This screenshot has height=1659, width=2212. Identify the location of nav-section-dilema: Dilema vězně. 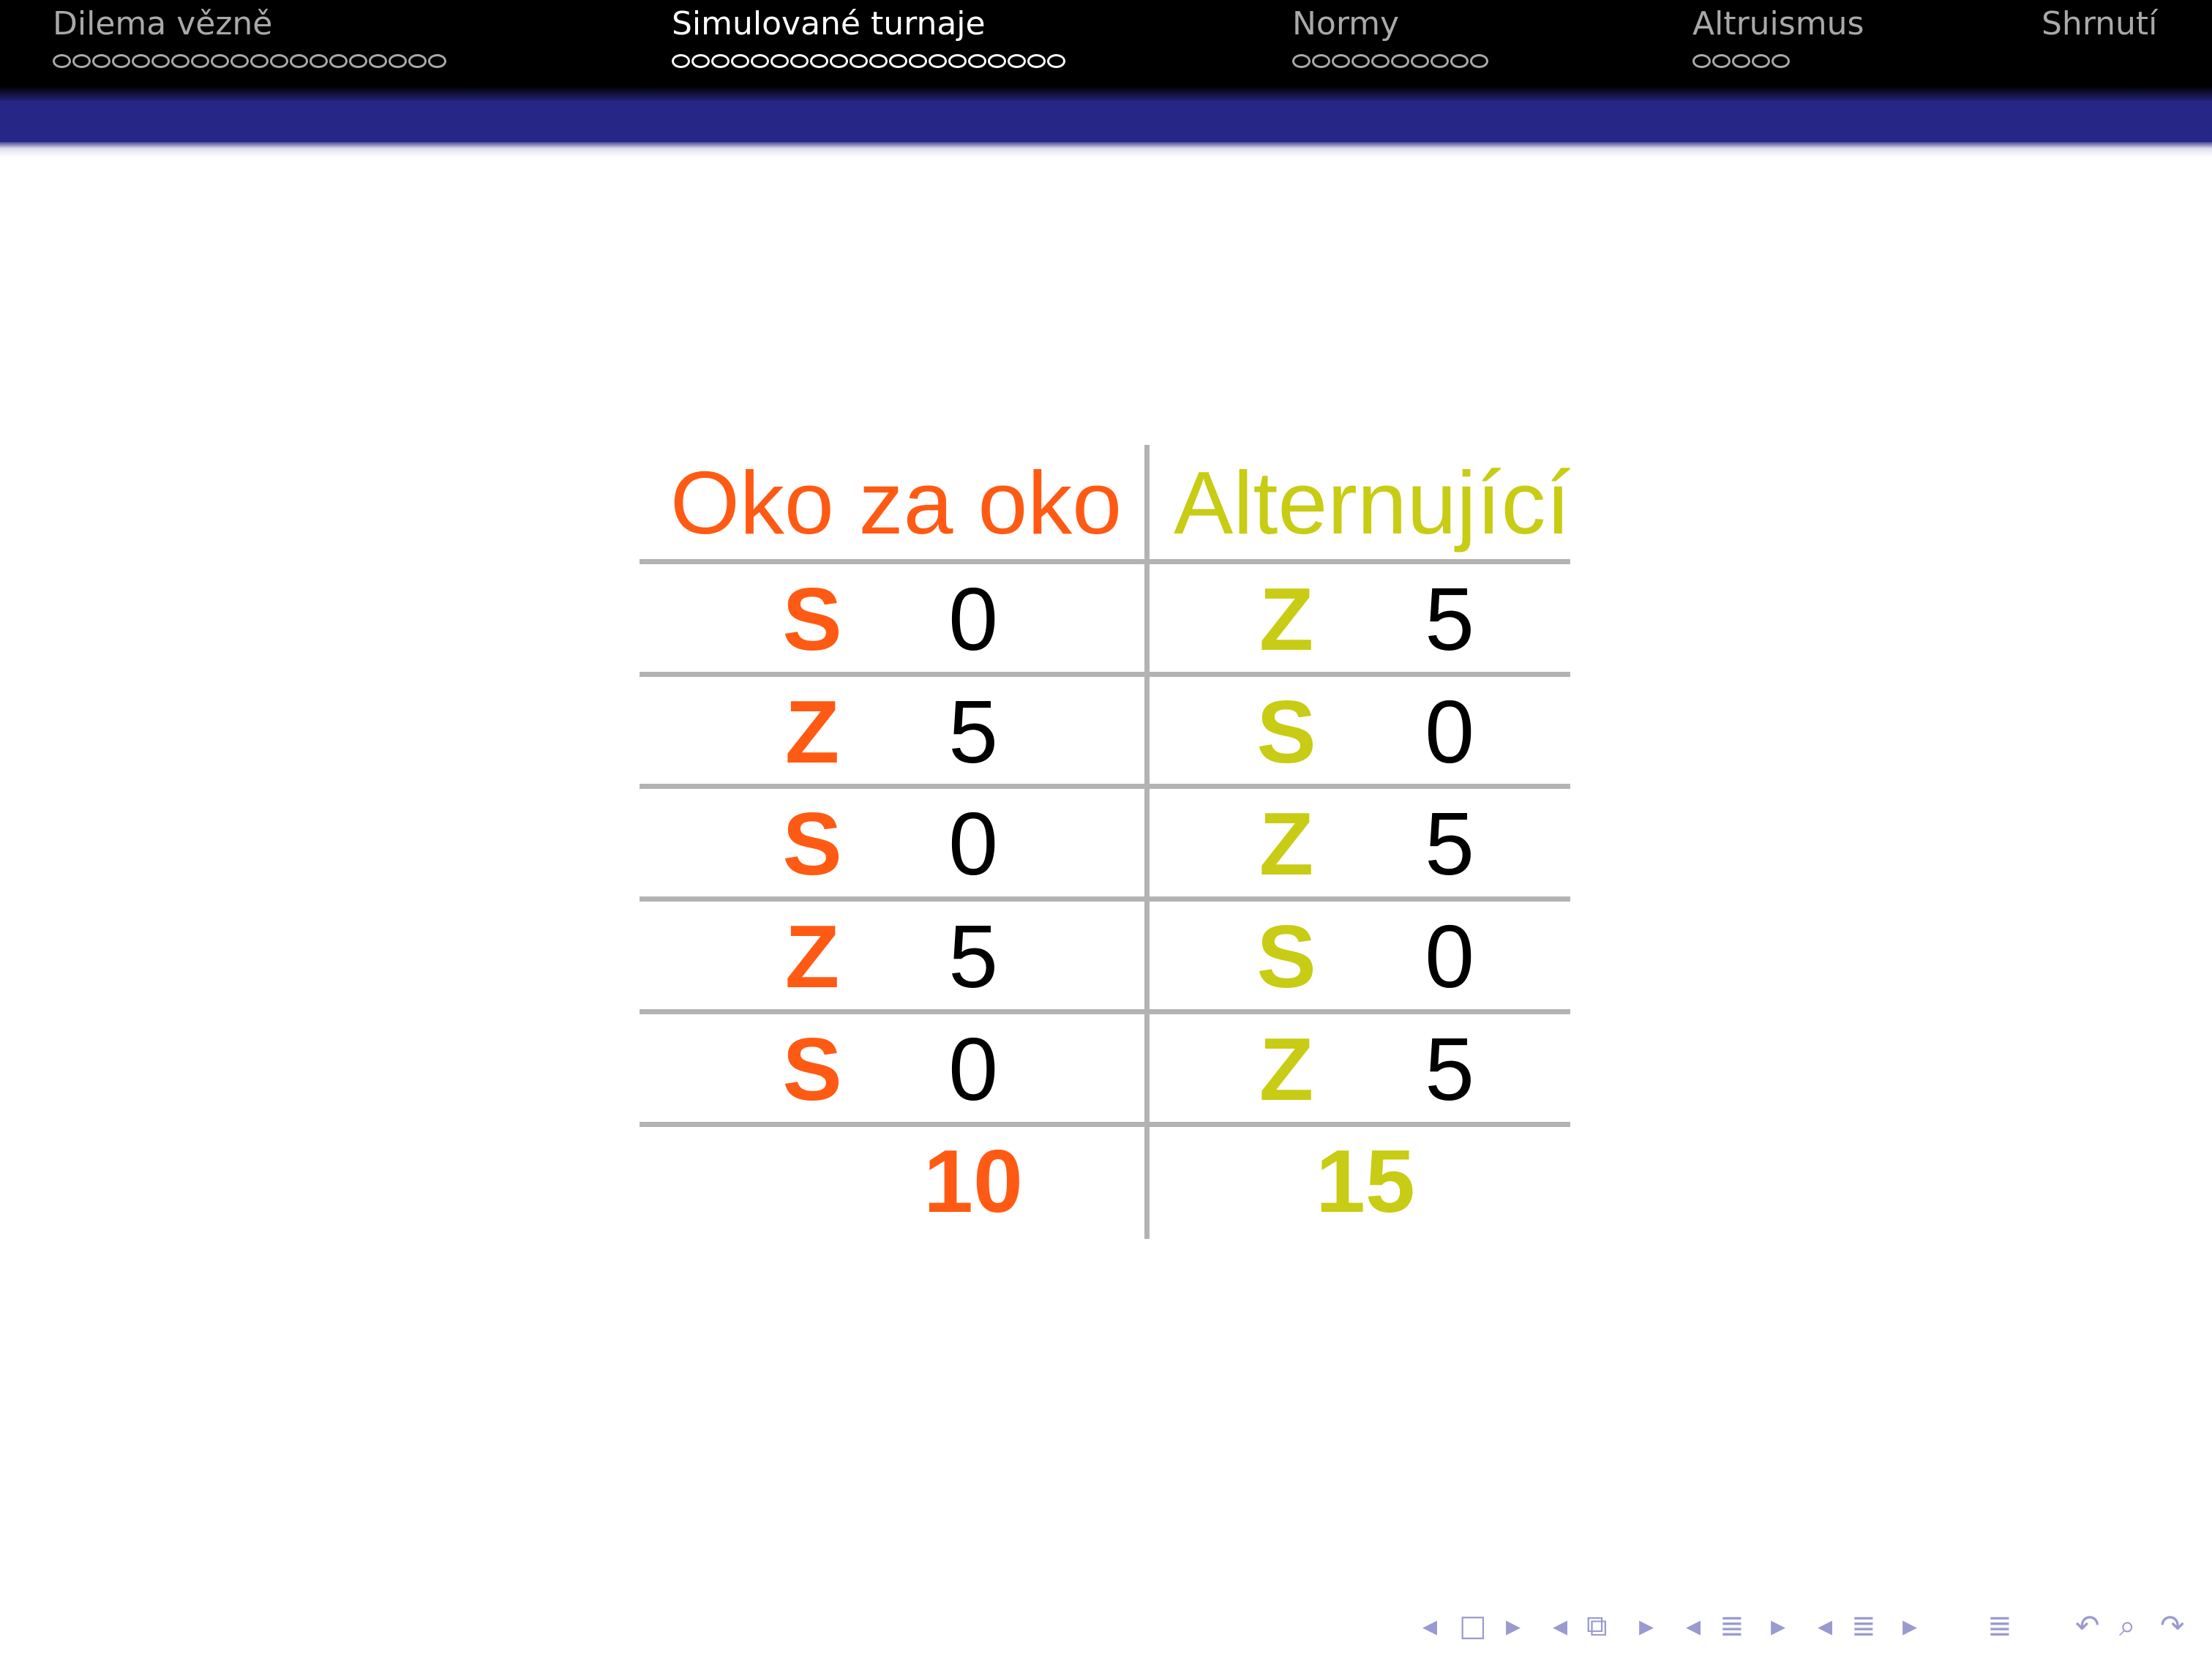
(249, 43).